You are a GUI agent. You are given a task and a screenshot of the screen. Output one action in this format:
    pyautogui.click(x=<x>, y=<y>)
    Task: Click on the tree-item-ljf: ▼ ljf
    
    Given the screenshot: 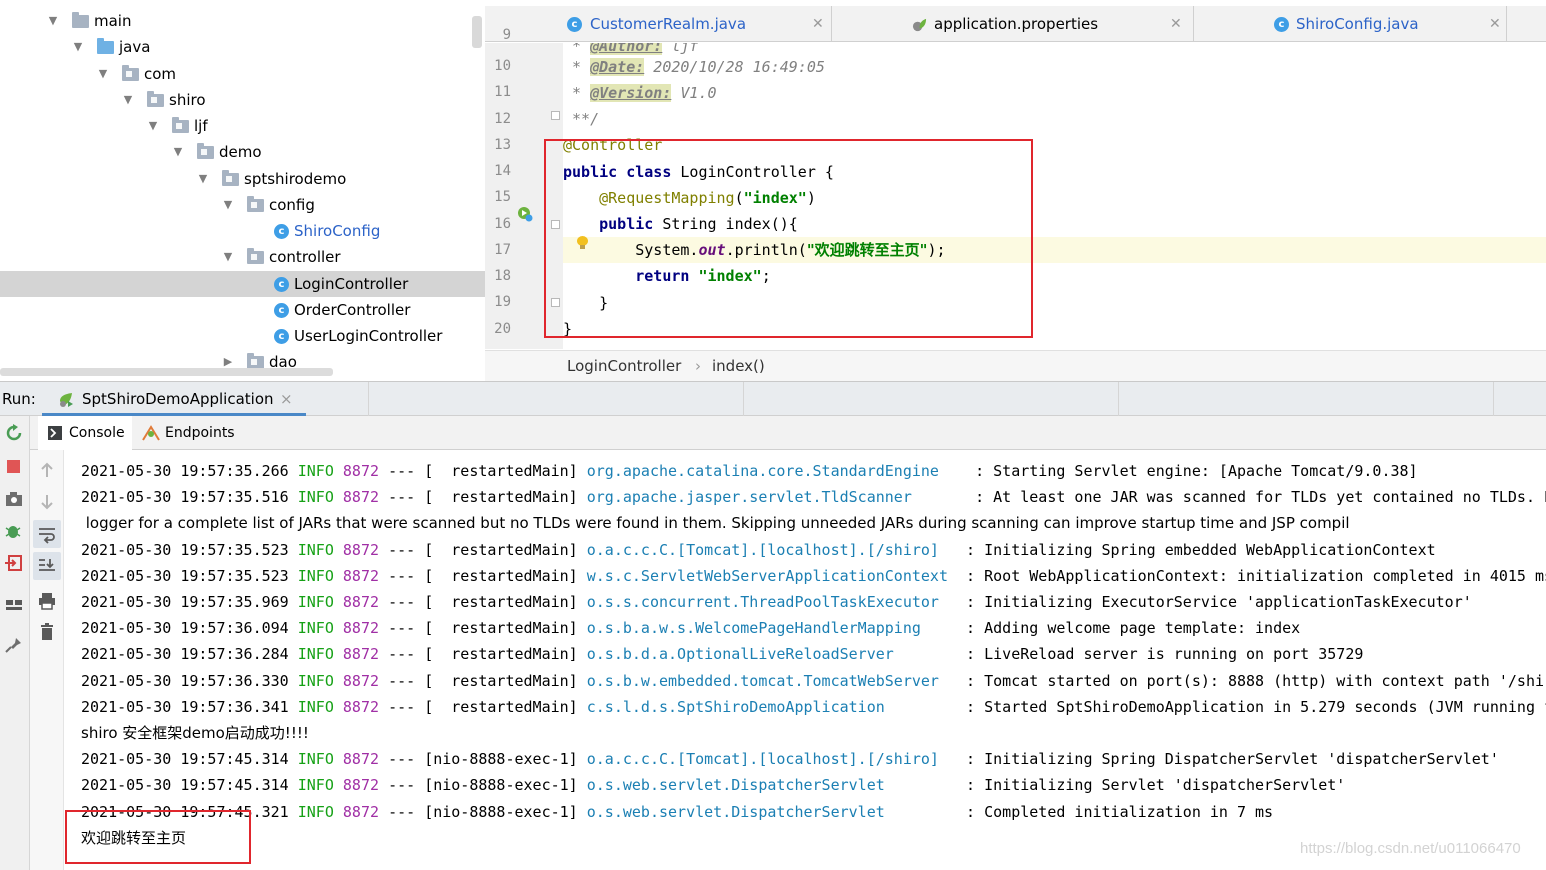 What is the action you would take?
    pyautogui.click(x=242, y=126)
    